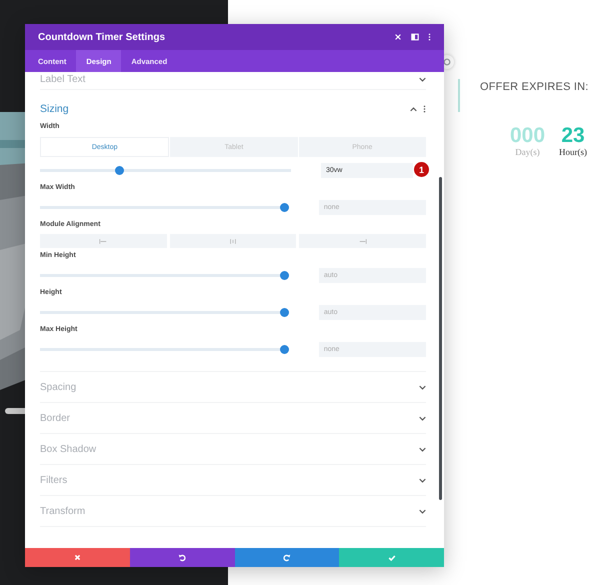 The height and width of the screenshot is (585, 610). Describe the element at coordinates (392, 558) in the screenshot. I see `check-icon` at that location.